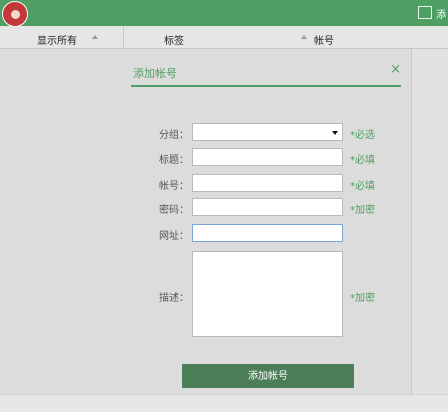 This screenshot has height=412, width=448. Describe the element at coordinates (441, 15) in the screenshot. I see `user-menu-label: 添` at that location.